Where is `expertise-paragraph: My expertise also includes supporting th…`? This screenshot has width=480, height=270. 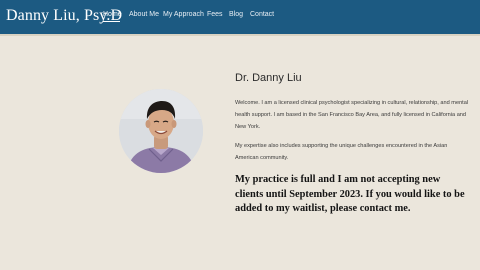
expertise-paragraph: My expertise also includes supporting th… is located at coordinates (341, 152).